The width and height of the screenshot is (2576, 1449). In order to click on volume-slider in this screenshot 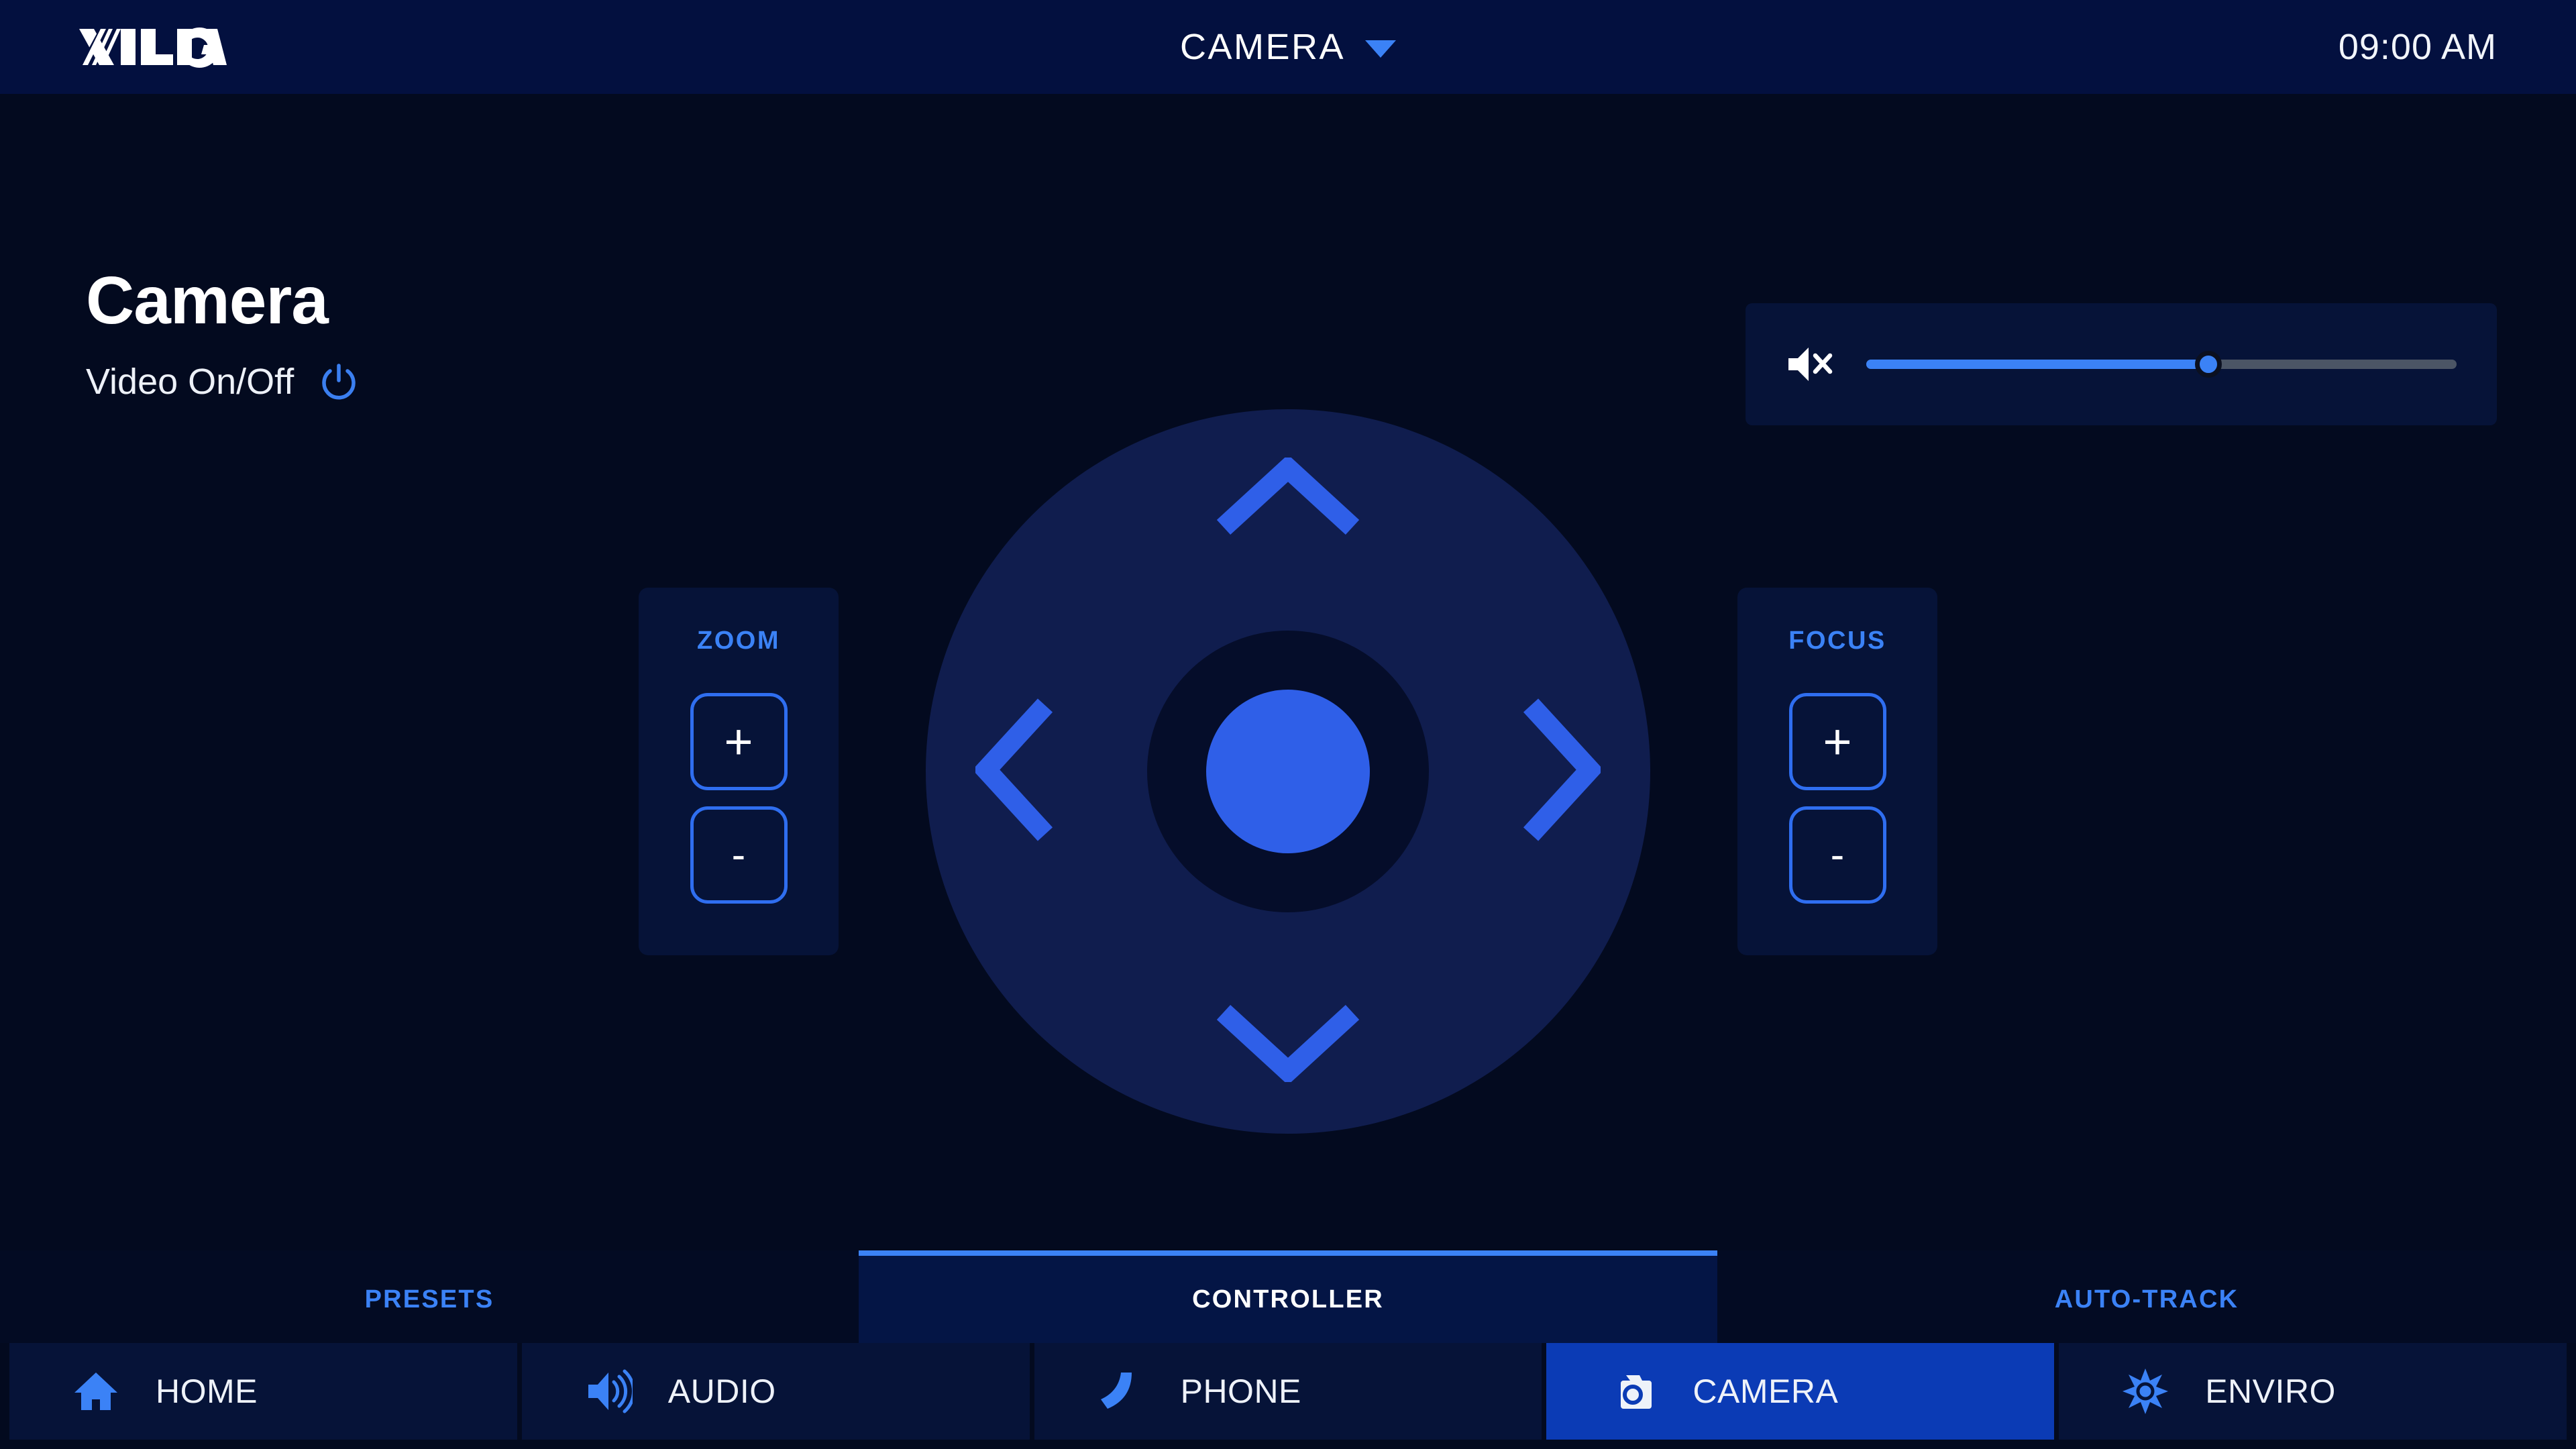, I will do `click(2161, 364)`.